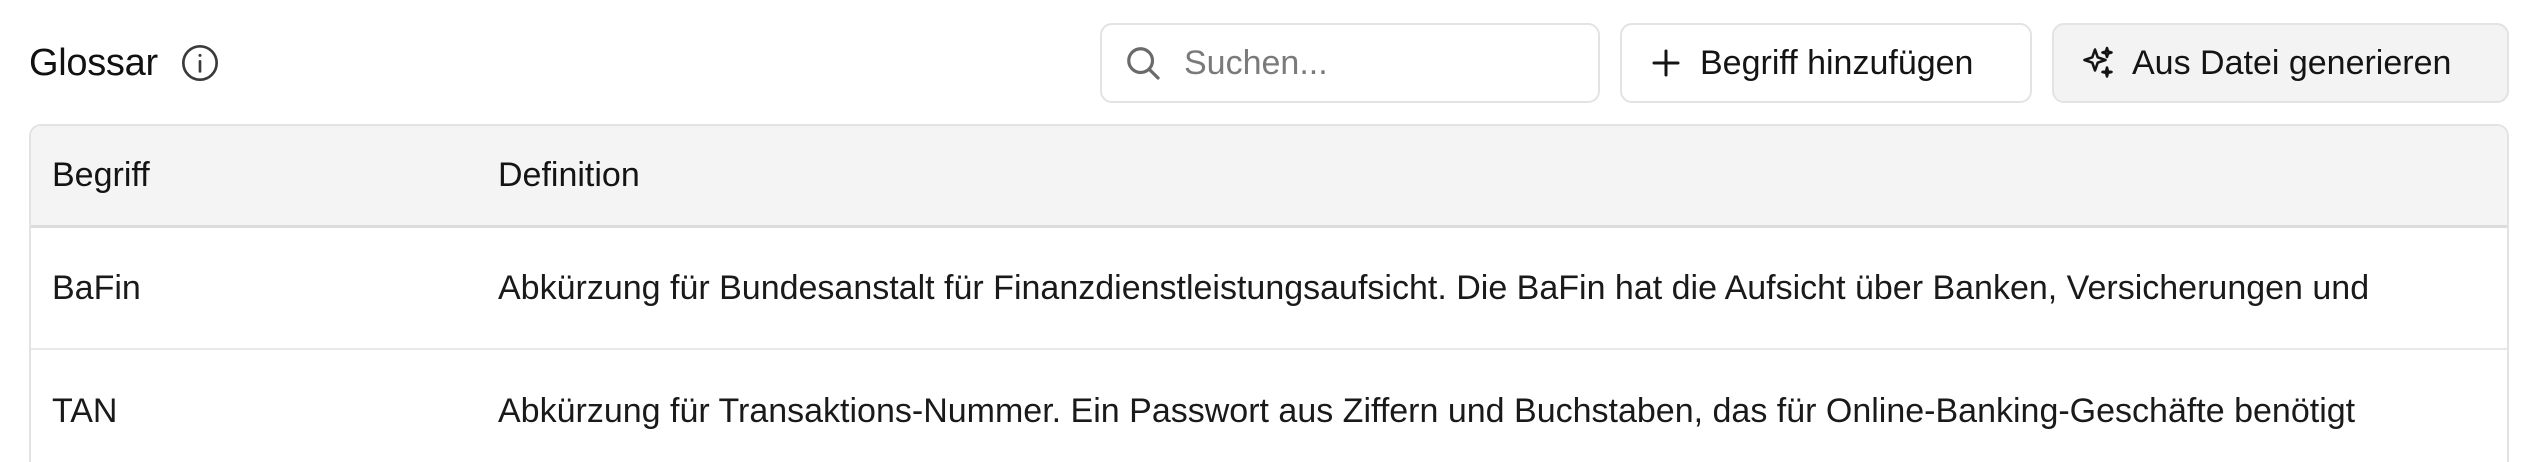 The width and height of the screenshot is (2538, 462). Describe the element at coordinates (1143, 63) in the screenshot. I see `search-icon` at that location.